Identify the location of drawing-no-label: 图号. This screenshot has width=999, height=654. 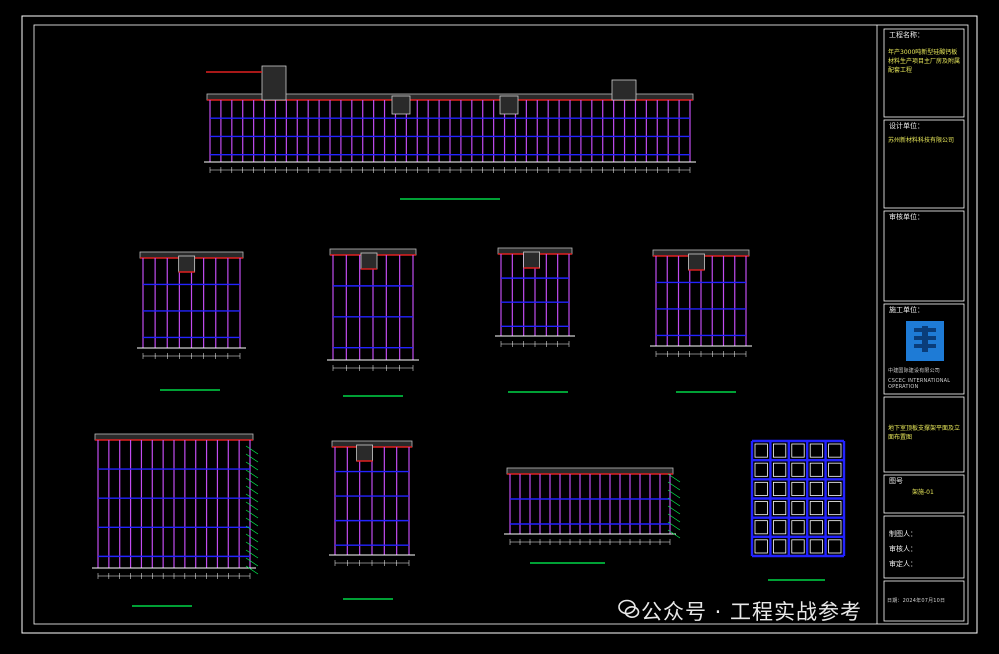
(896, 481).